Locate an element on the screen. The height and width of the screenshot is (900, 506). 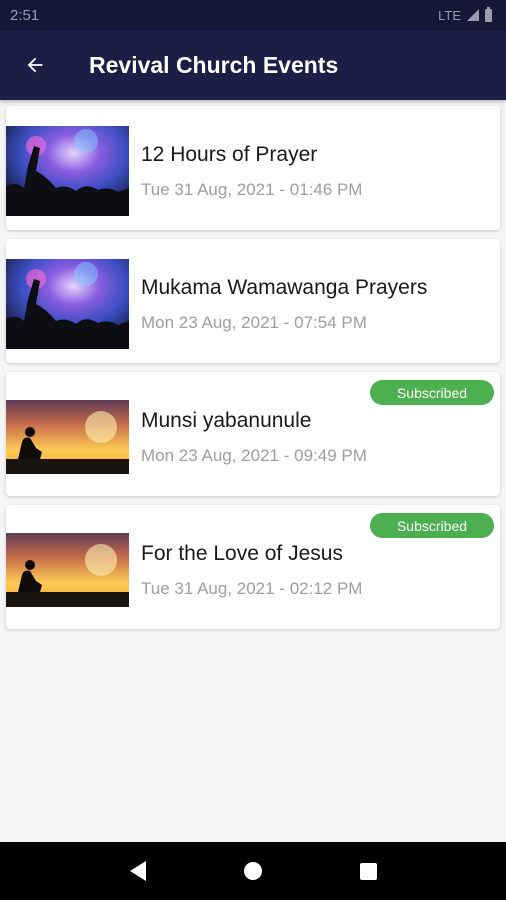
back-triangle-icon is located at coordinates (137, 871).